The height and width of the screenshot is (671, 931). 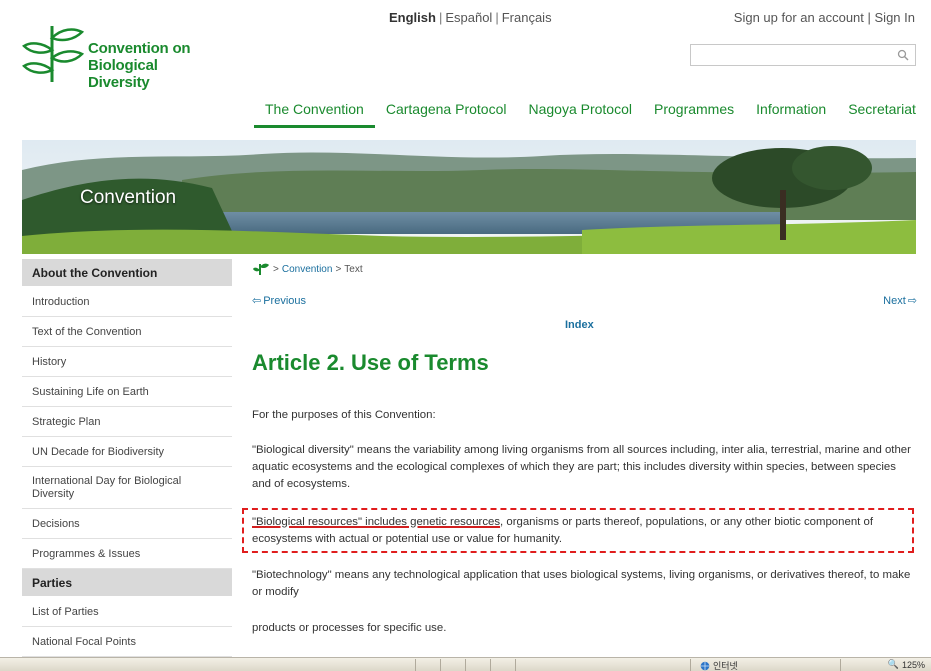 What do you see at coordinates (882, 114) in the screenshot?
I see `nav-secretariat: Secretariat` at bounding box center [882, 114].